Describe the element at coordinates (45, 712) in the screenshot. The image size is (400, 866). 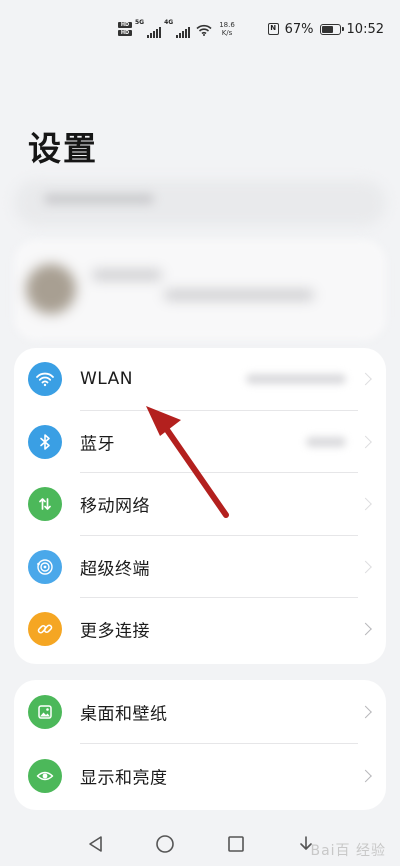
I see `wallpaper-icon` at that location.